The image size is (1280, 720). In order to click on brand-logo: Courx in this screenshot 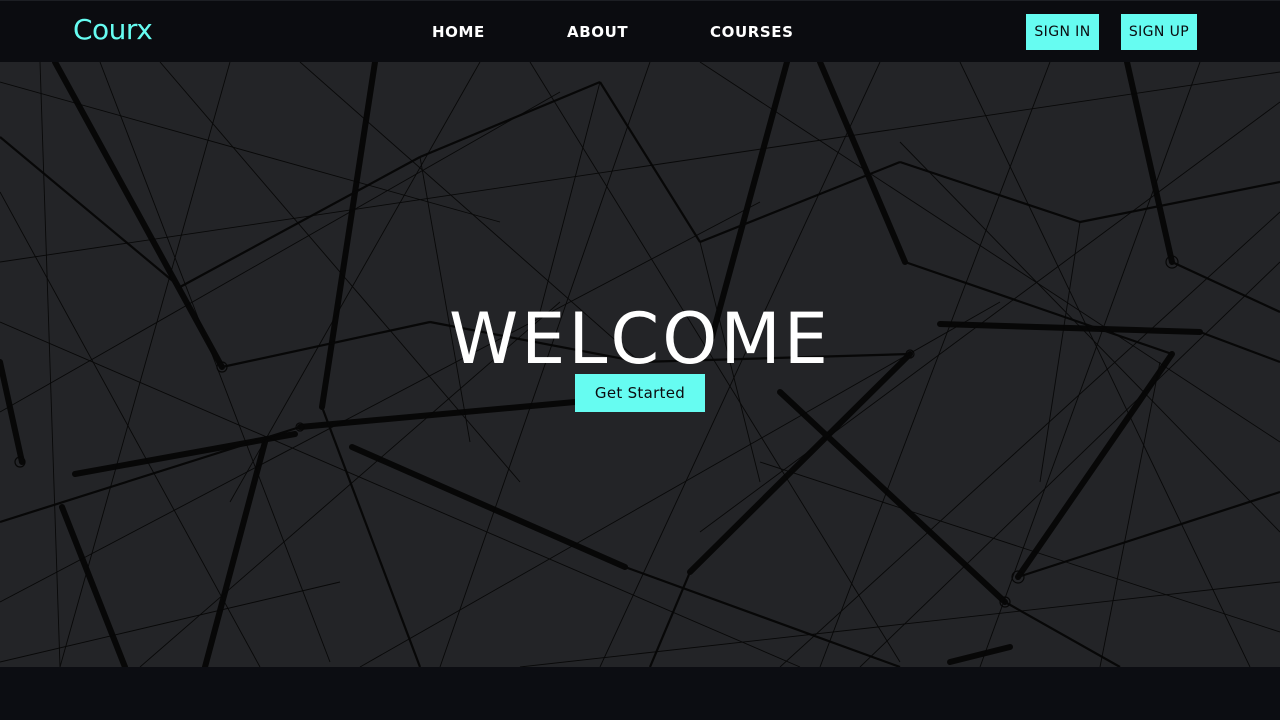, I will do `click(113, 29)`.